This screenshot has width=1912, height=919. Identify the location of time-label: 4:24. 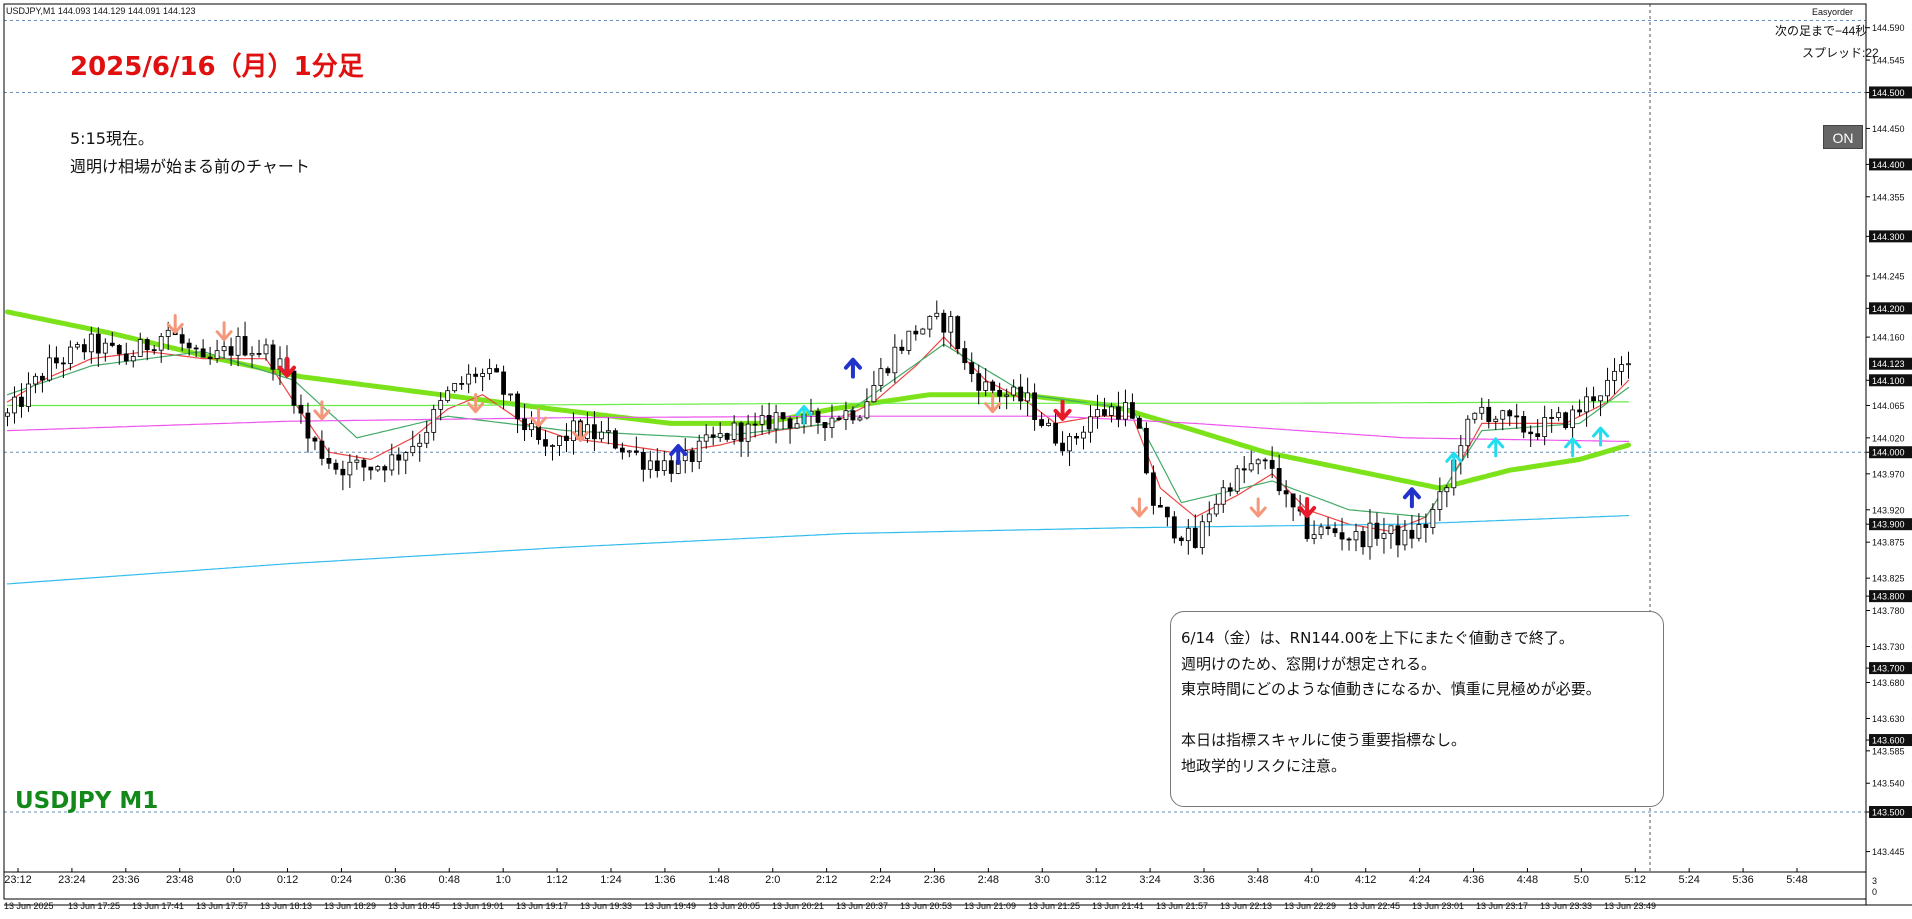
(1419, 880).